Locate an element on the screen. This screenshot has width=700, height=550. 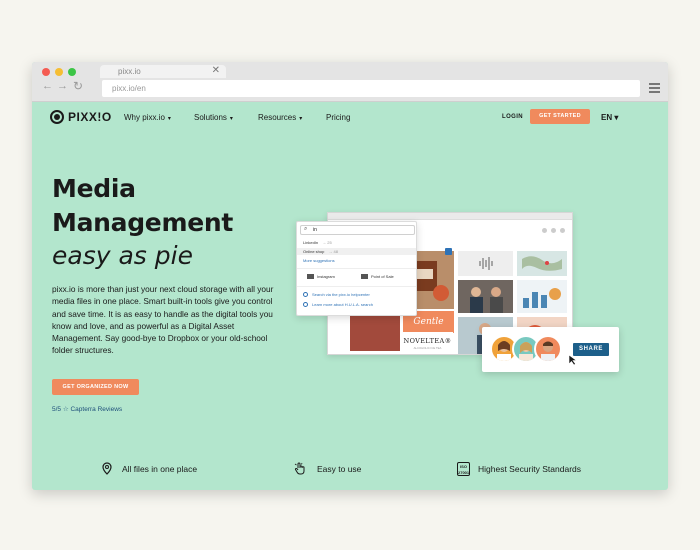
suggestion-count: → 25 is located at coordinates (327, 242).